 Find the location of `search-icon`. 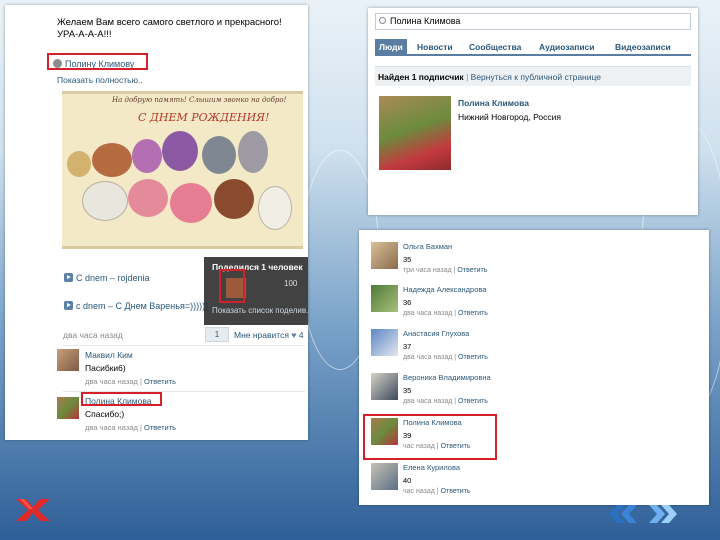

search-icon is located at coordinates (382, 20).